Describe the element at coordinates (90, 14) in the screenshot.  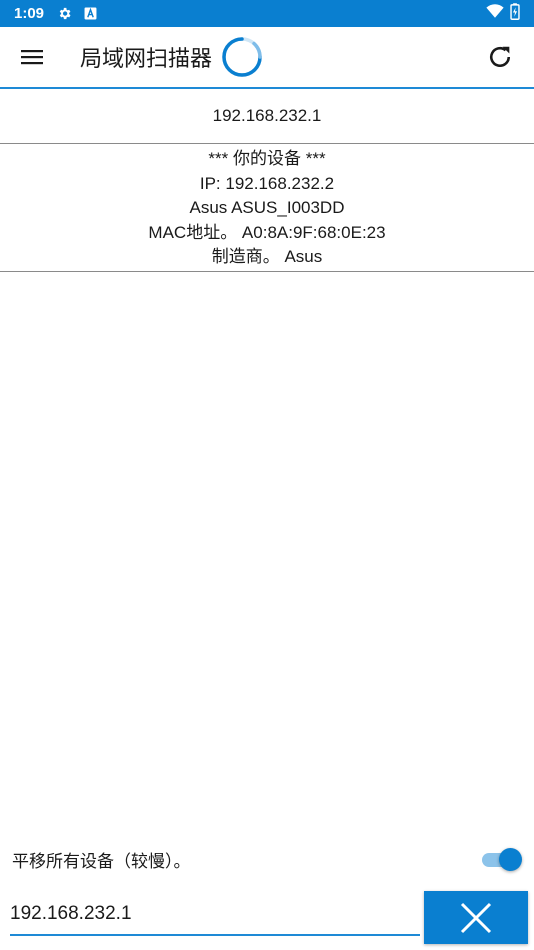
I see `a-badge-icon` at that location.